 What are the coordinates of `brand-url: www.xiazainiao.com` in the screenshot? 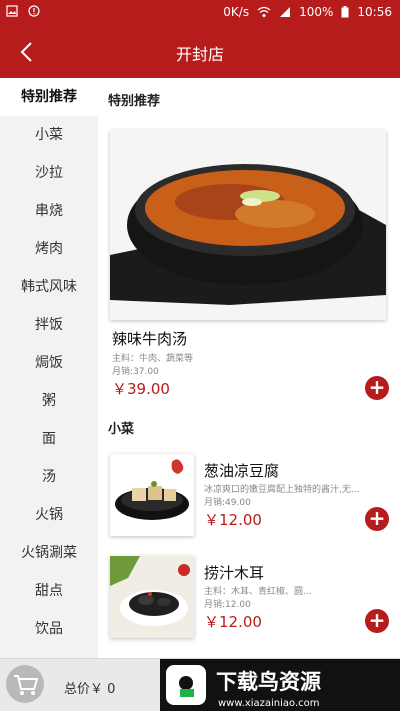 It's located at (269, 703).